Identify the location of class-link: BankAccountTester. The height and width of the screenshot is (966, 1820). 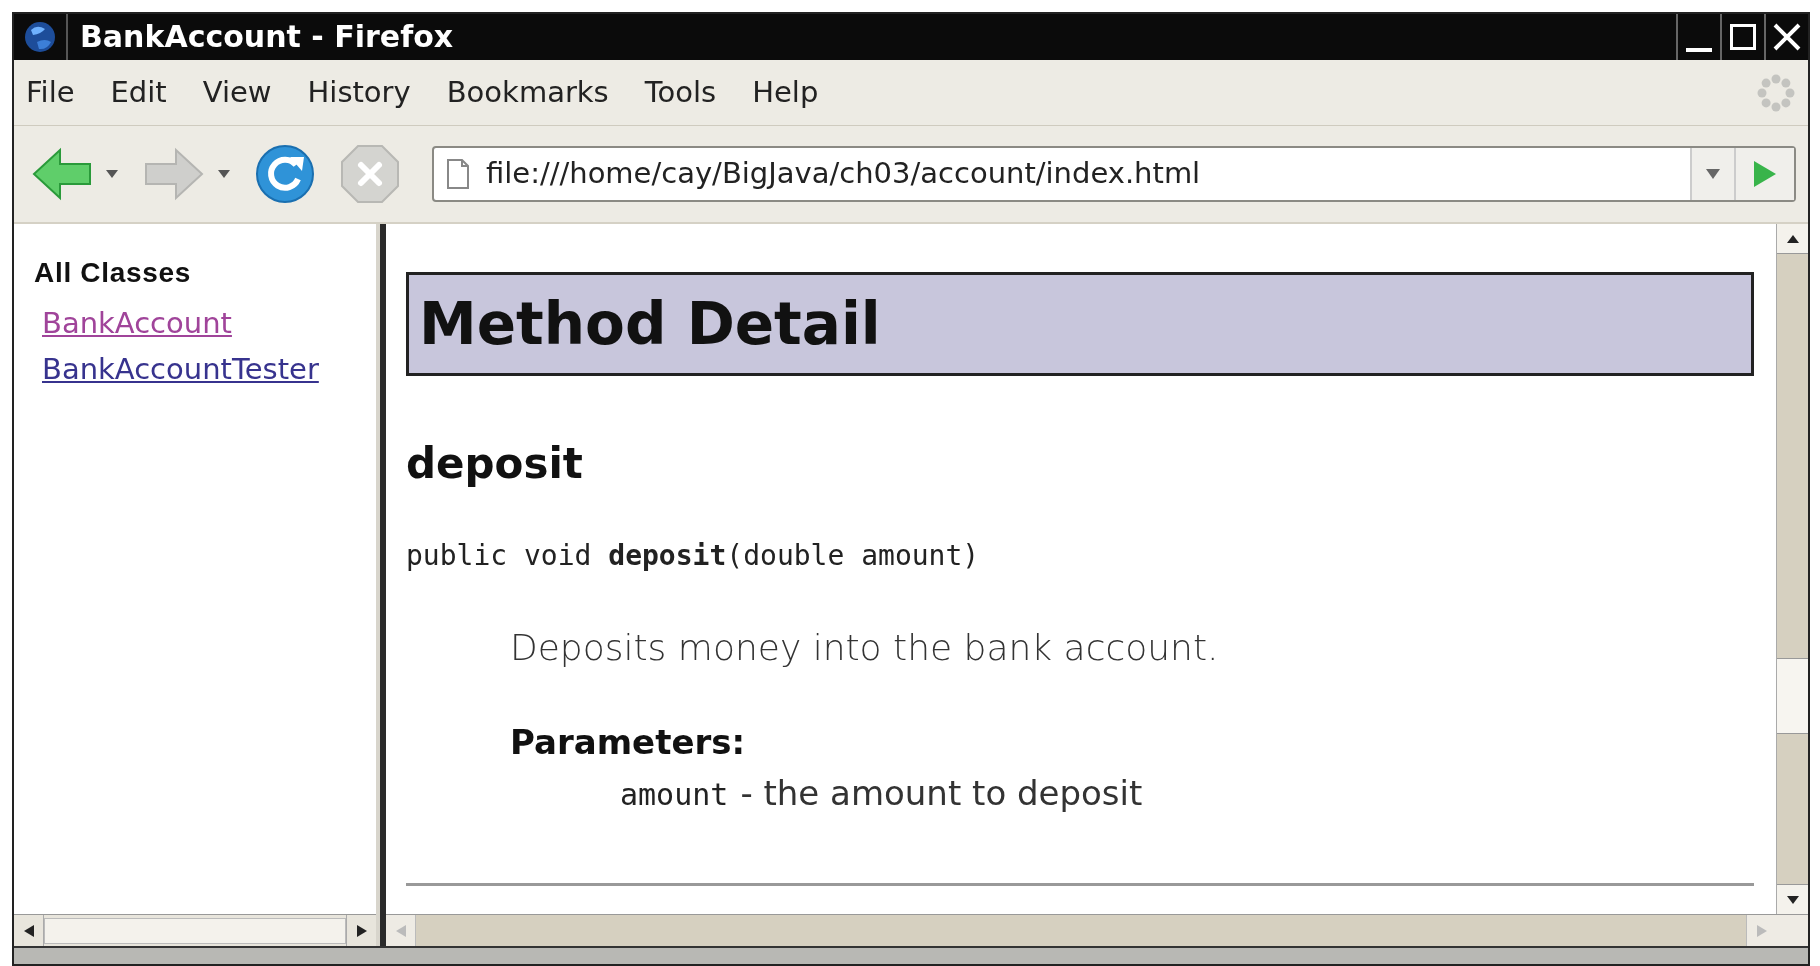
(209, 369).